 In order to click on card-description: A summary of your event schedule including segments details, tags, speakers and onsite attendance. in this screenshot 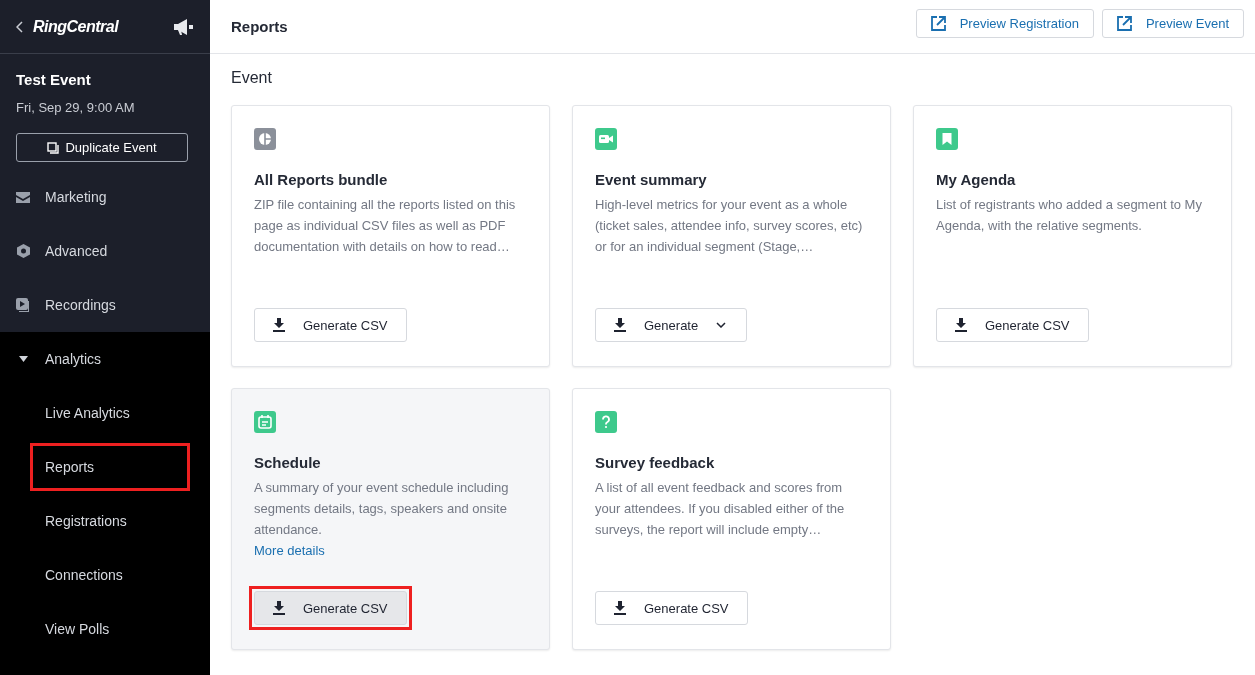, I will do `click(382, 509)`.